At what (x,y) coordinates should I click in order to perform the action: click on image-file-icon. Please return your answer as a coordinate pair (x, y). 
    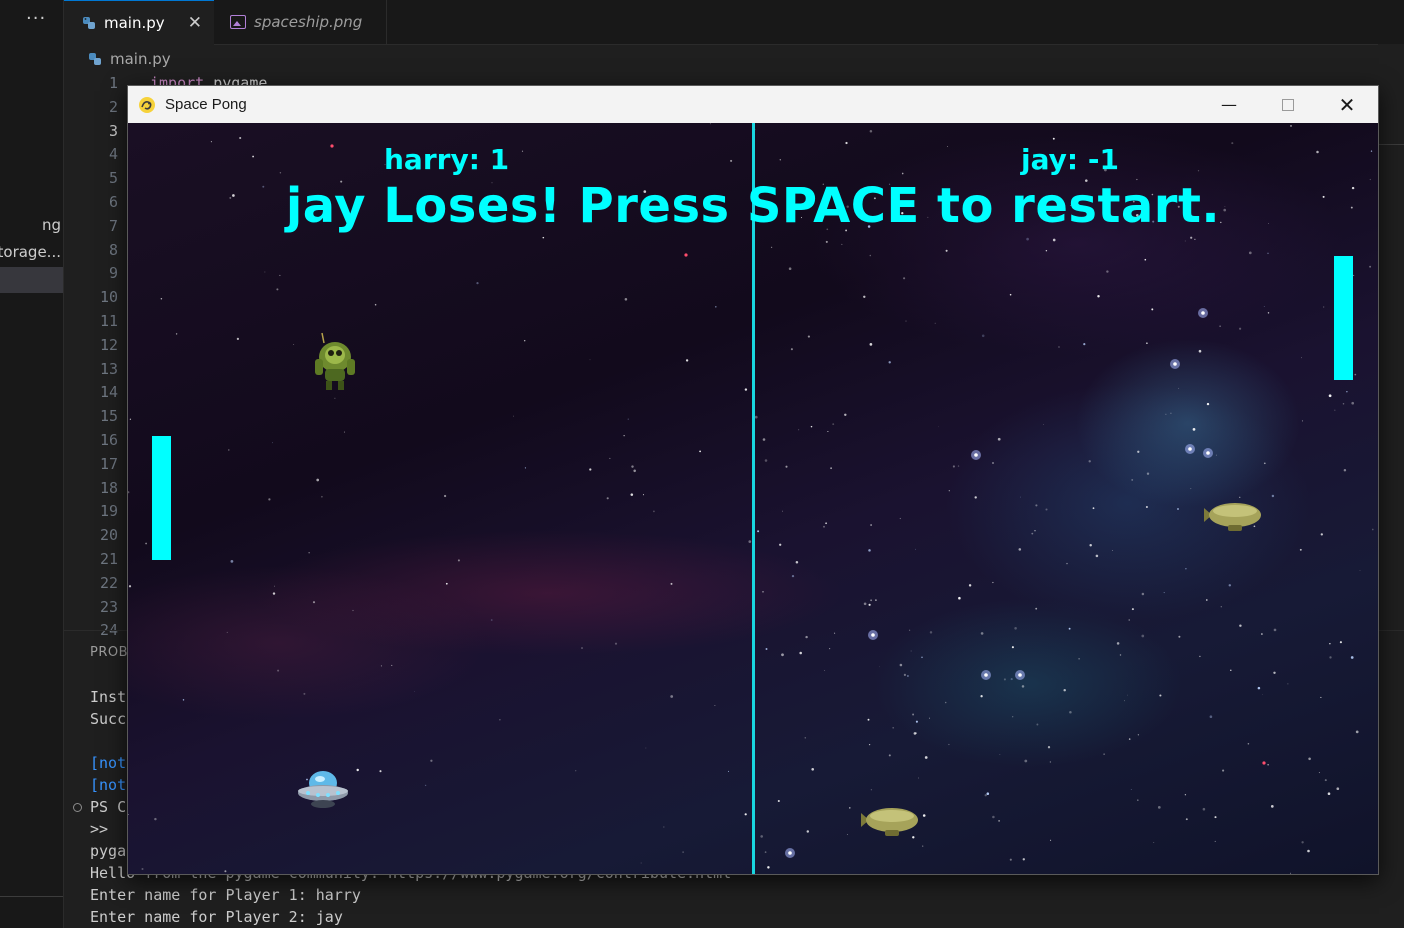
    Looking at the image, I should click on (238, 22).